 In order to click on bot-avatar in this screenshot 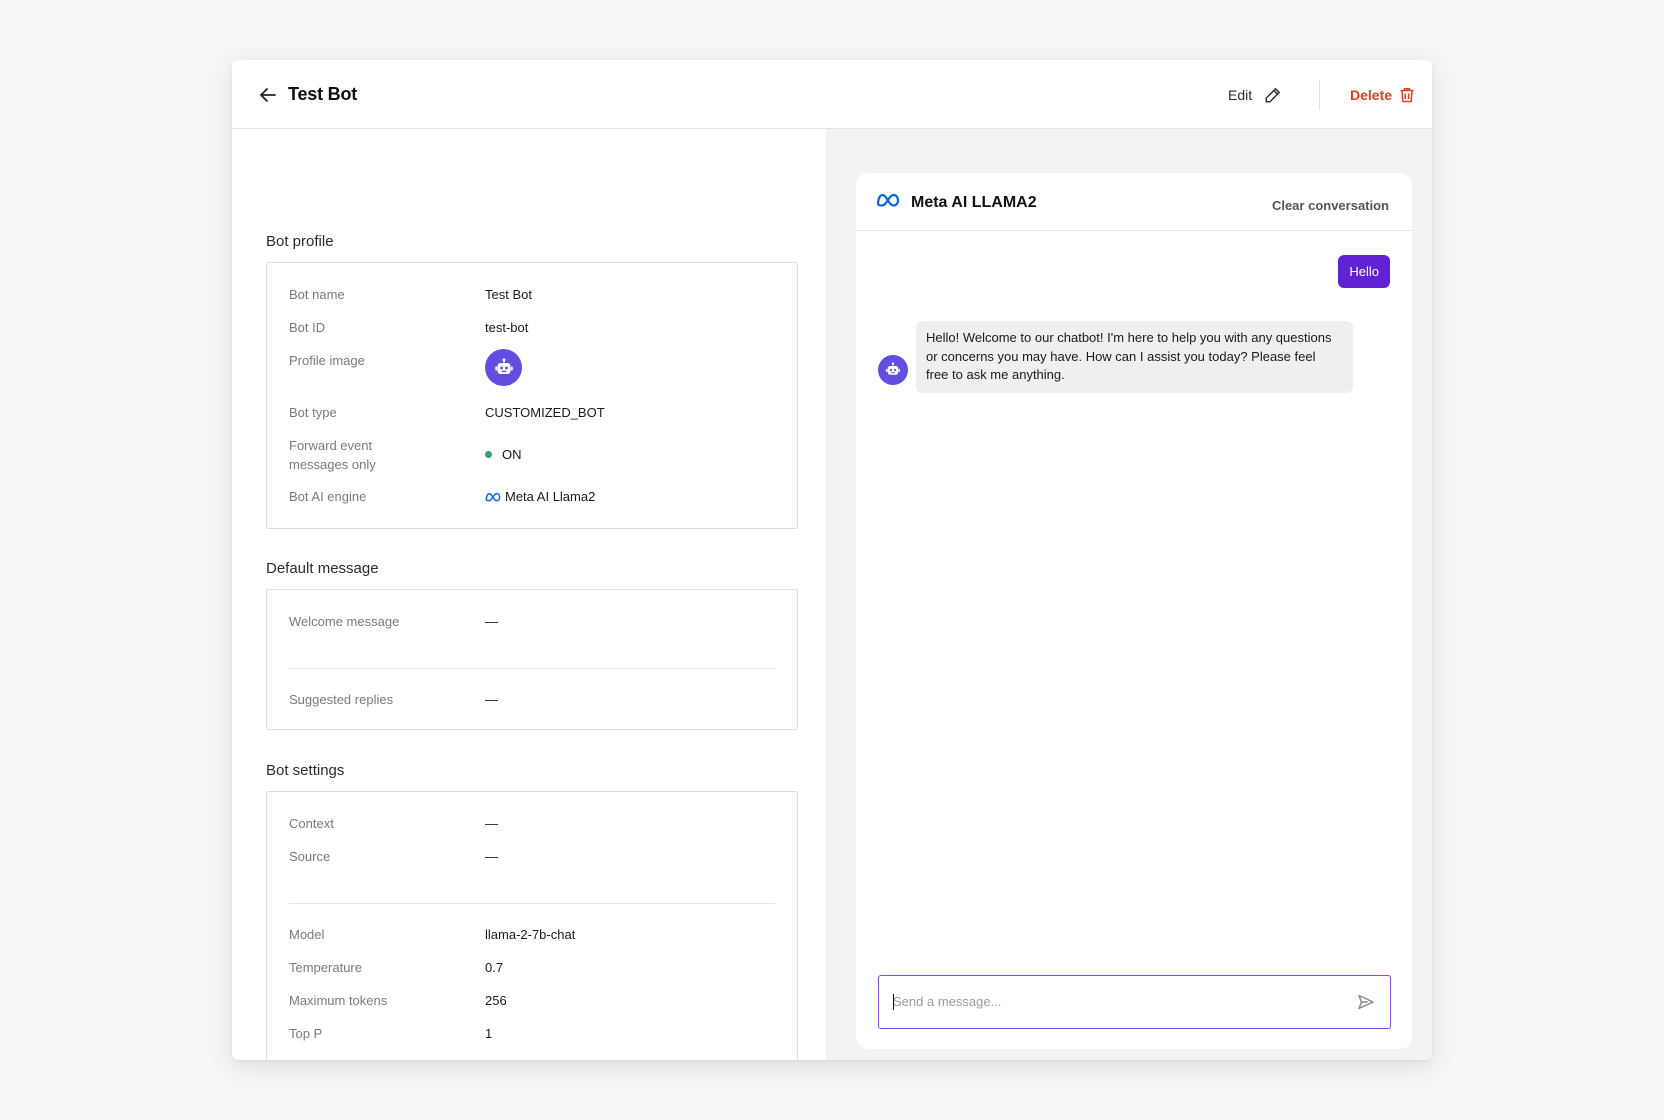, I will do `click(893, 370)`.